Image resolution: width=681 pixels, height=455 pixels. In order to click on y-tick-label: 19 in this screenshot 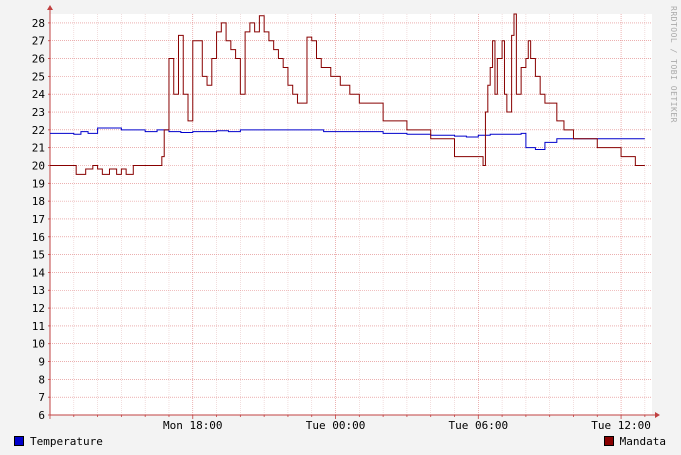, I will do `click(38, 183)`.